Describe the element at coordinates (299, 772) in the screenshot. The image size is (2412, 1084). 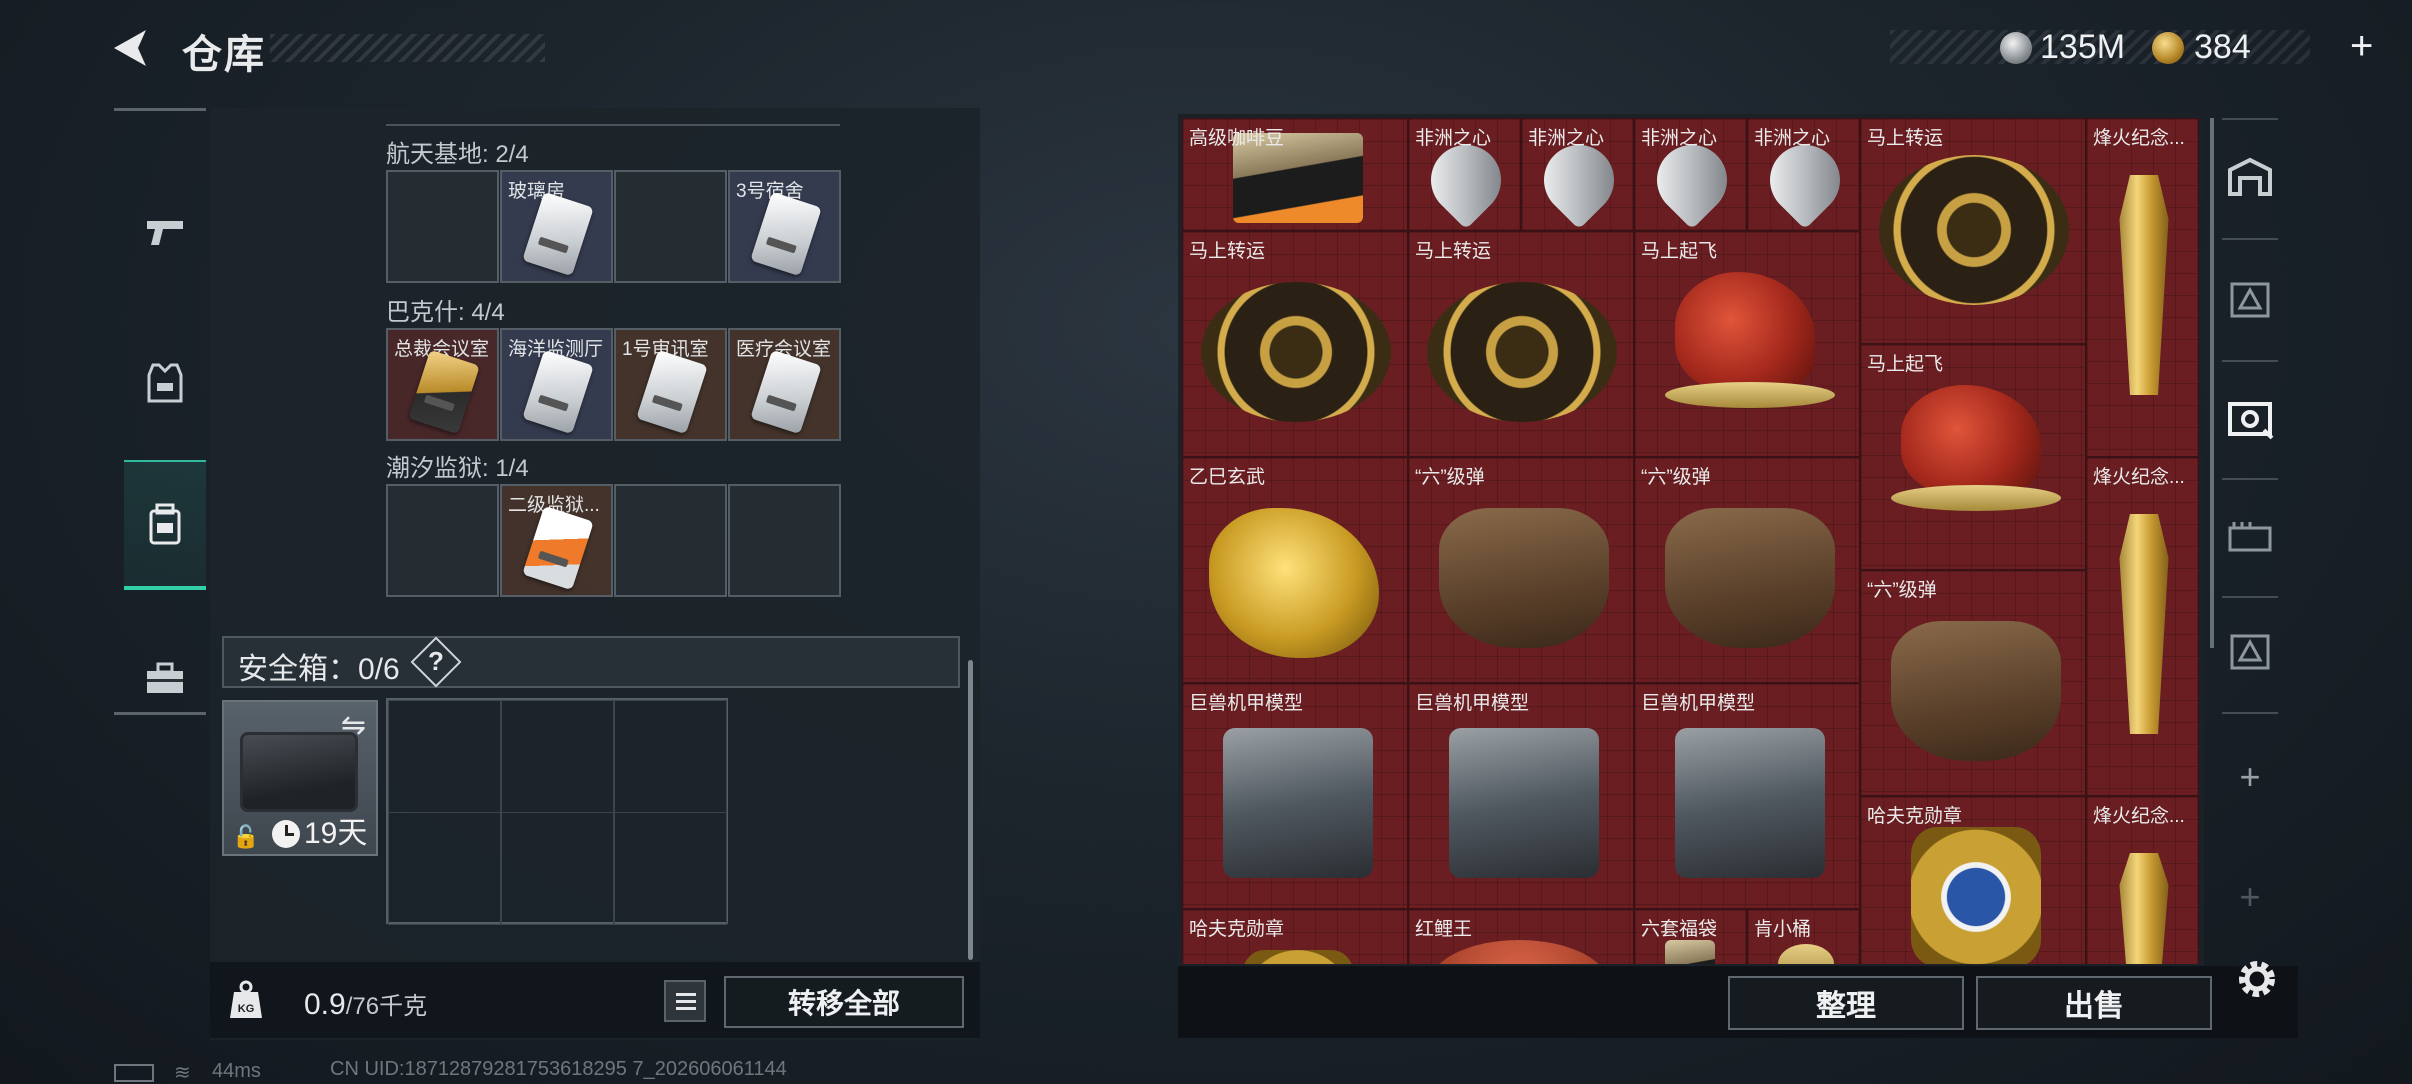
I see `safe-case-icon` at that location.